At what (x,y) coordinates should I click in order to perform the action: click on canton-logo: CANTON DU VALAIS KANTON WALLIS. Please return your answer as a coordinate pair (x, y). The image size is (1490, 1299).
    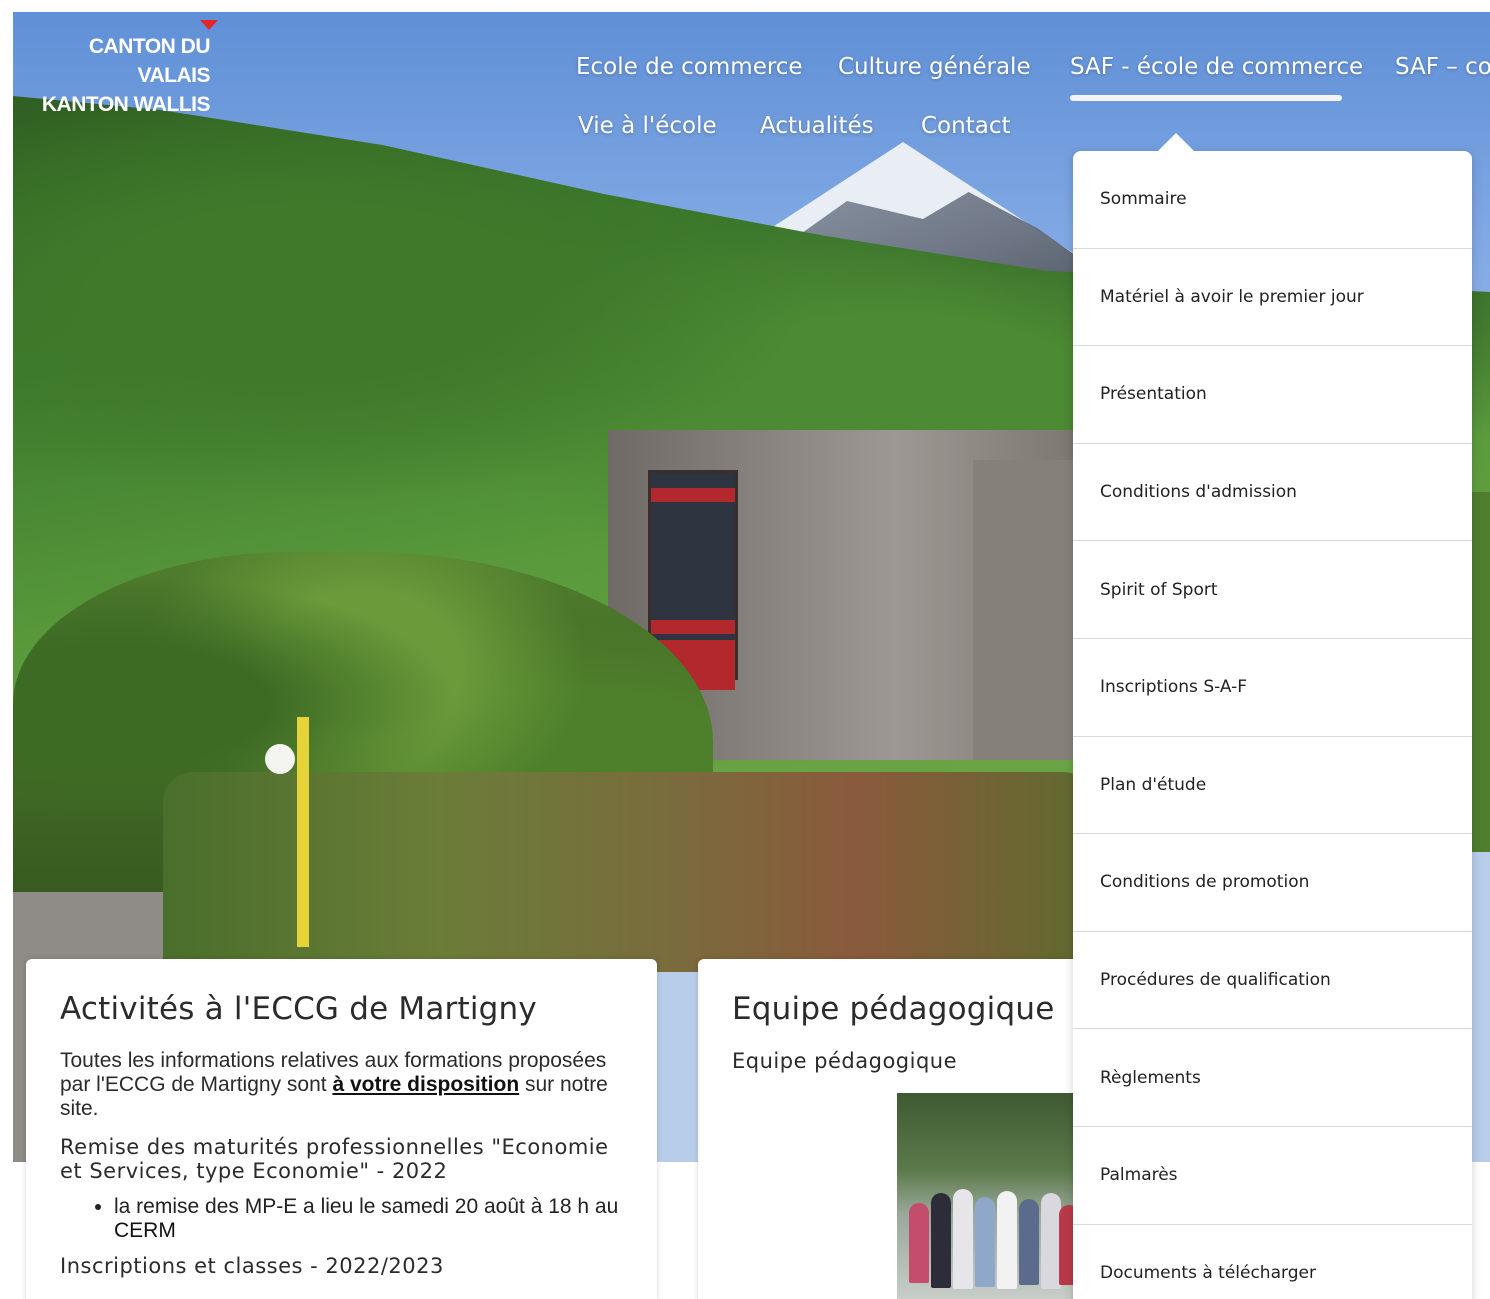
    Looking at the image, I should click on (126, 69).